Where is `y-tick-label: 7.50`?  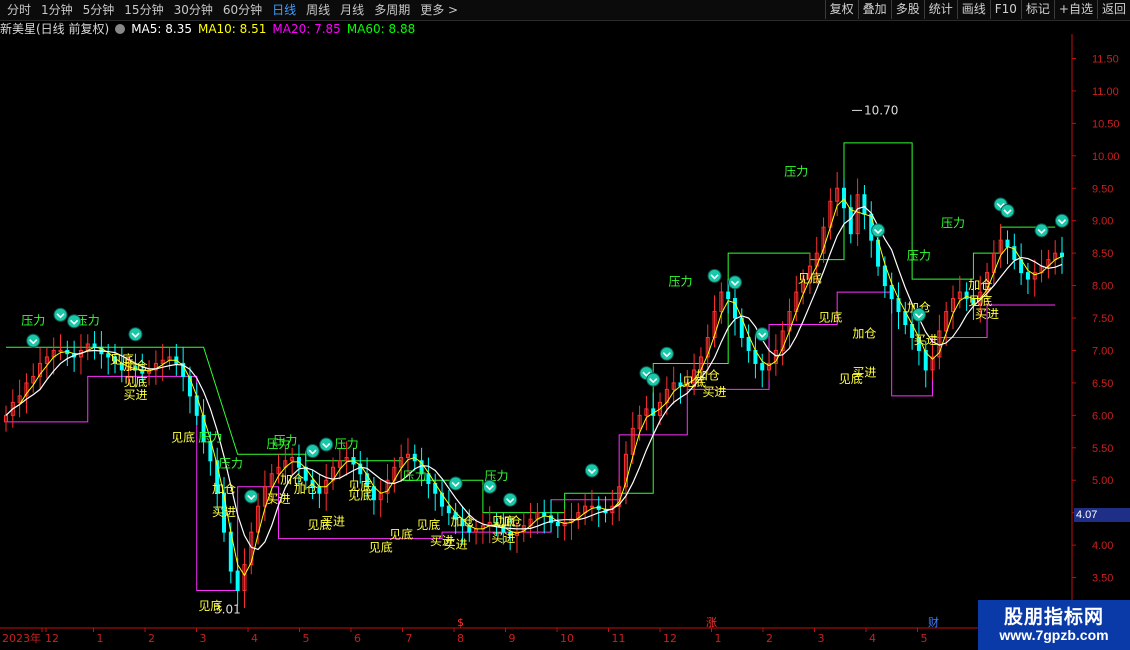 y-tick-label: 7.50 is located at coordinates (1102, 319).